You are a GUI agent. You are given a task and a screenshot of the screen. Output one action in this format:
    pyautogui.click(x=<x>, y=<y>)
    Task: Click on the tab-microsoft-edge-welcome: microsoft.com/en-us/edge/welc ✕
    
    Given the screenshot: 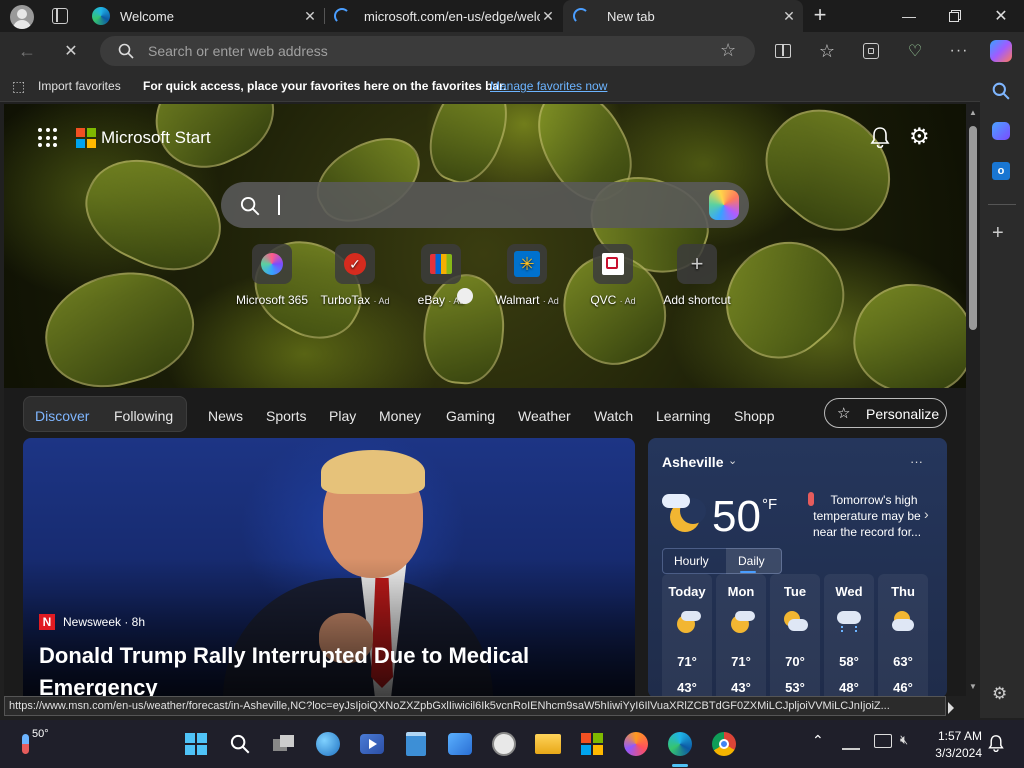 What is the action you would take?
    pyautogui.click(x=444, y=16)
    